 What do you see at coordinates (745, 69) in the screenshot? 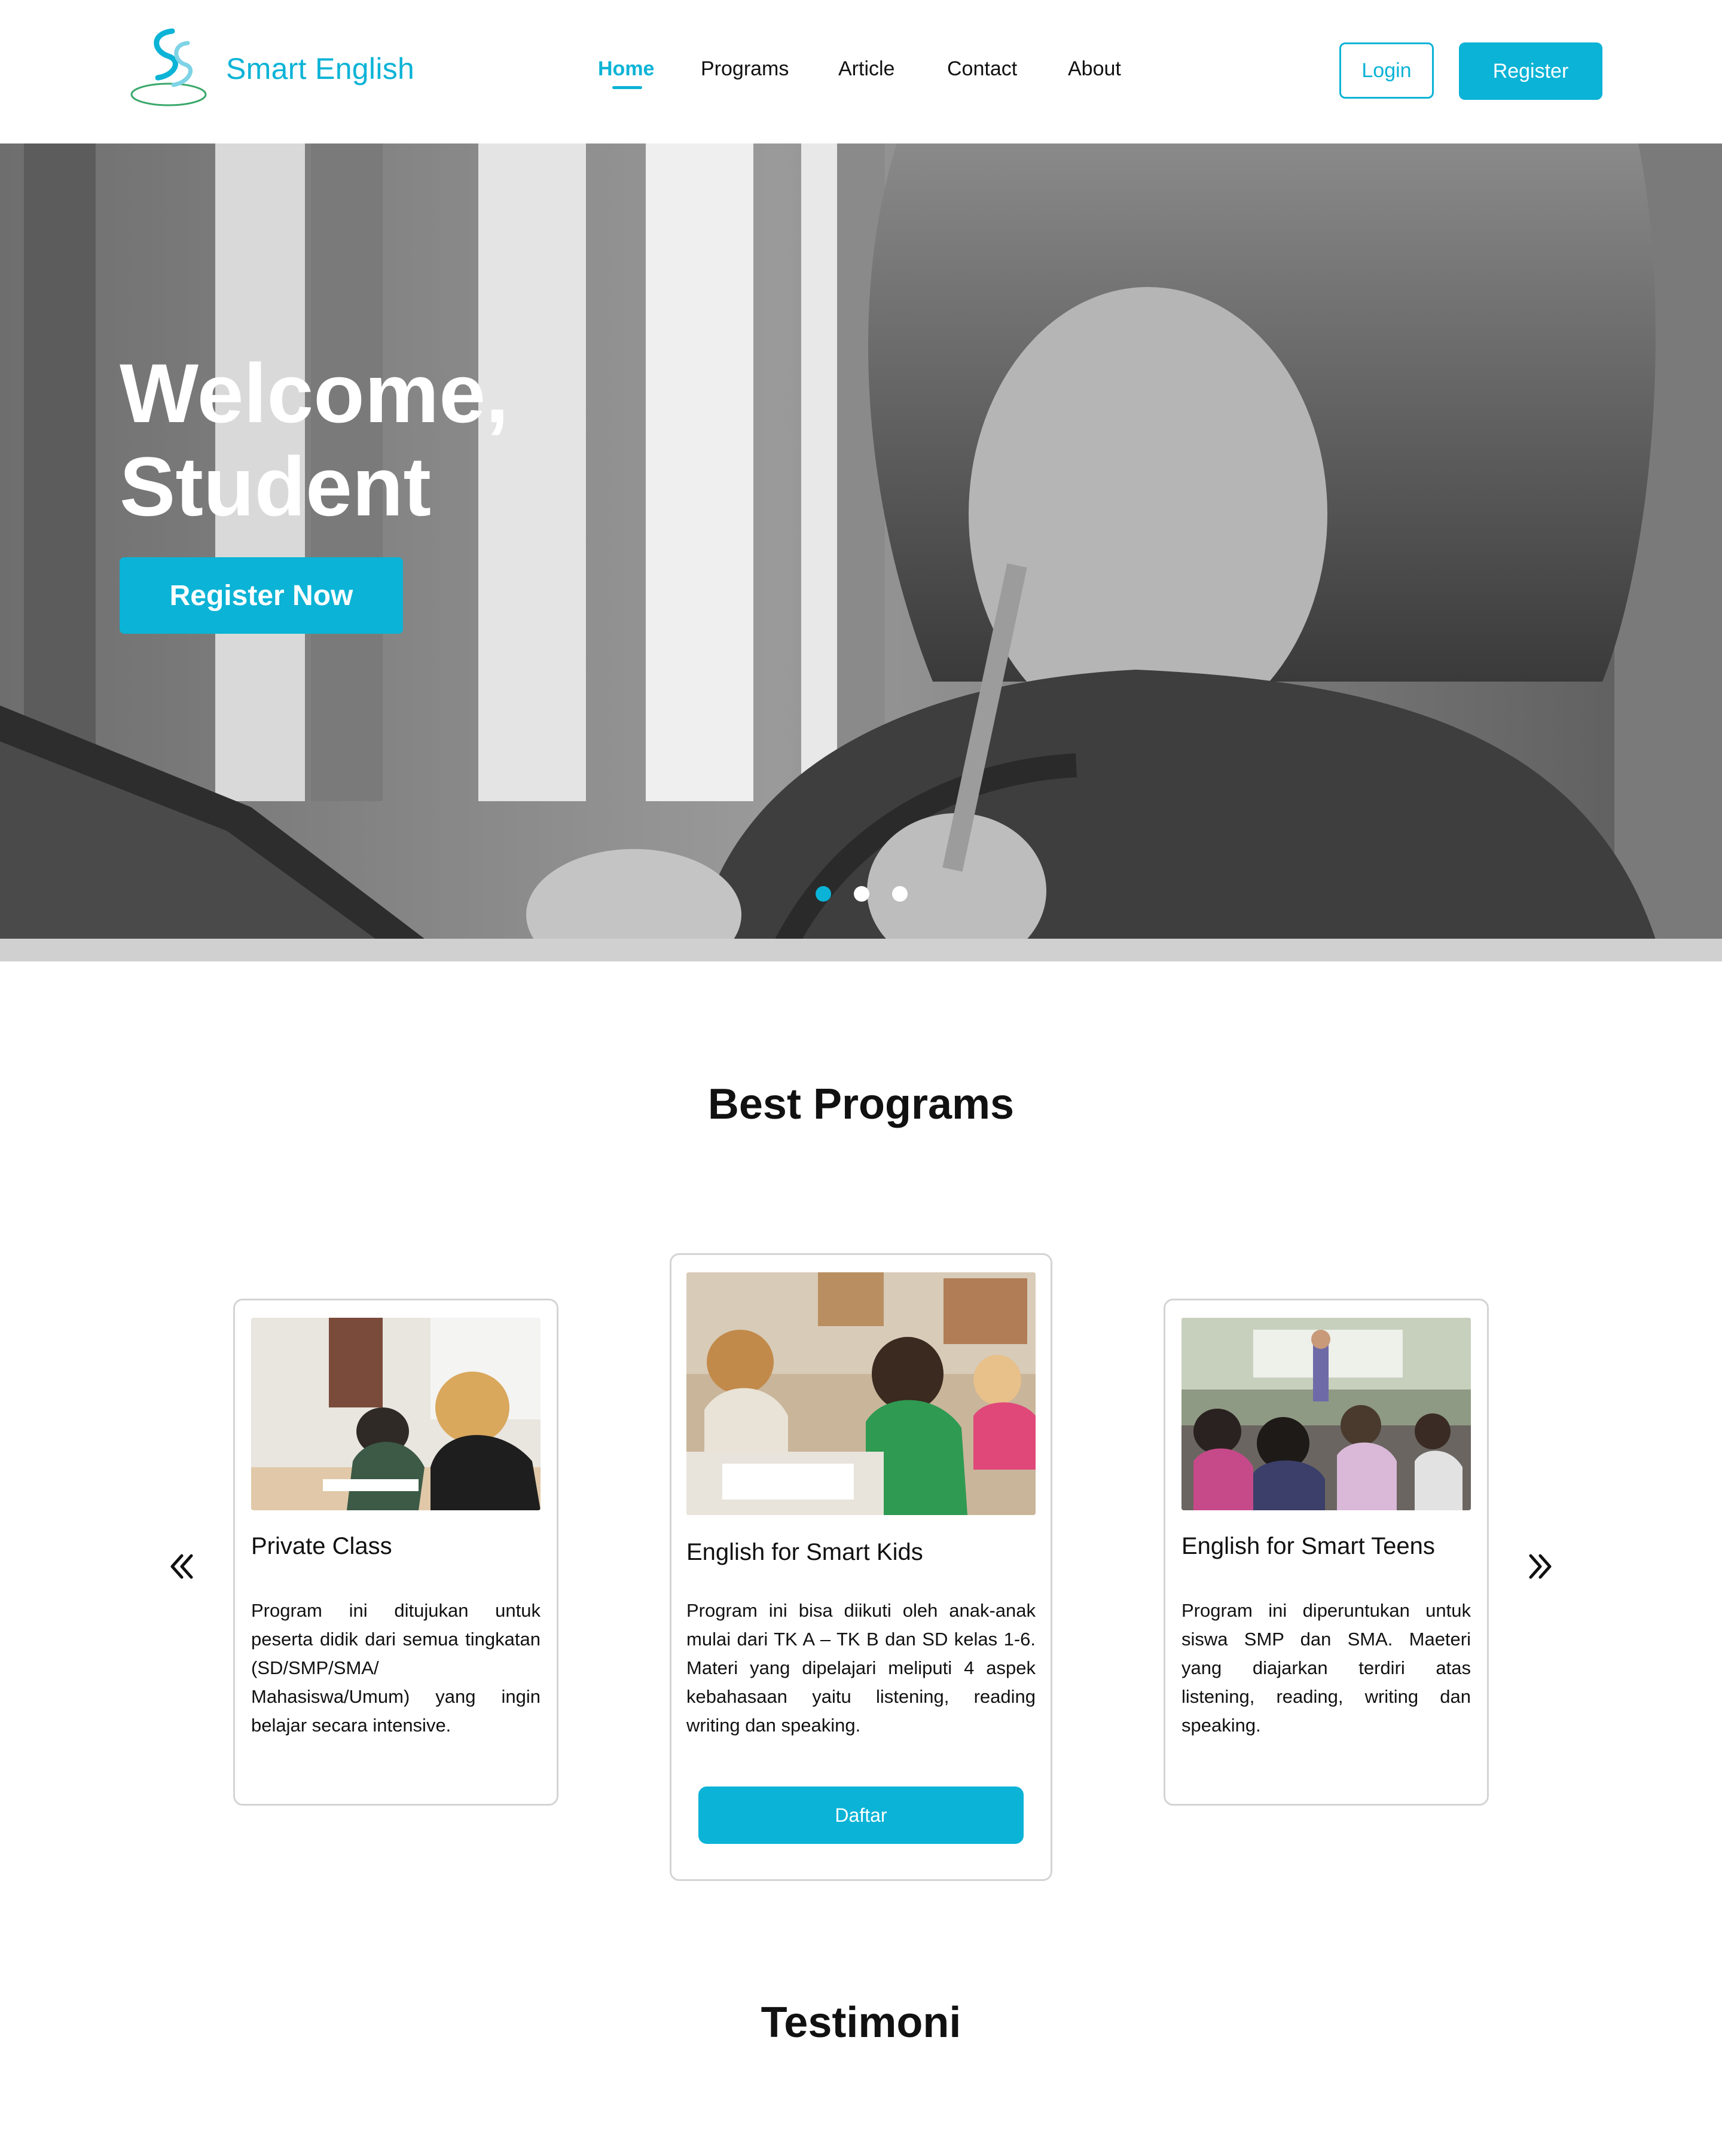
I see `nav-programs: Programs` at bounding box center [745, 69].